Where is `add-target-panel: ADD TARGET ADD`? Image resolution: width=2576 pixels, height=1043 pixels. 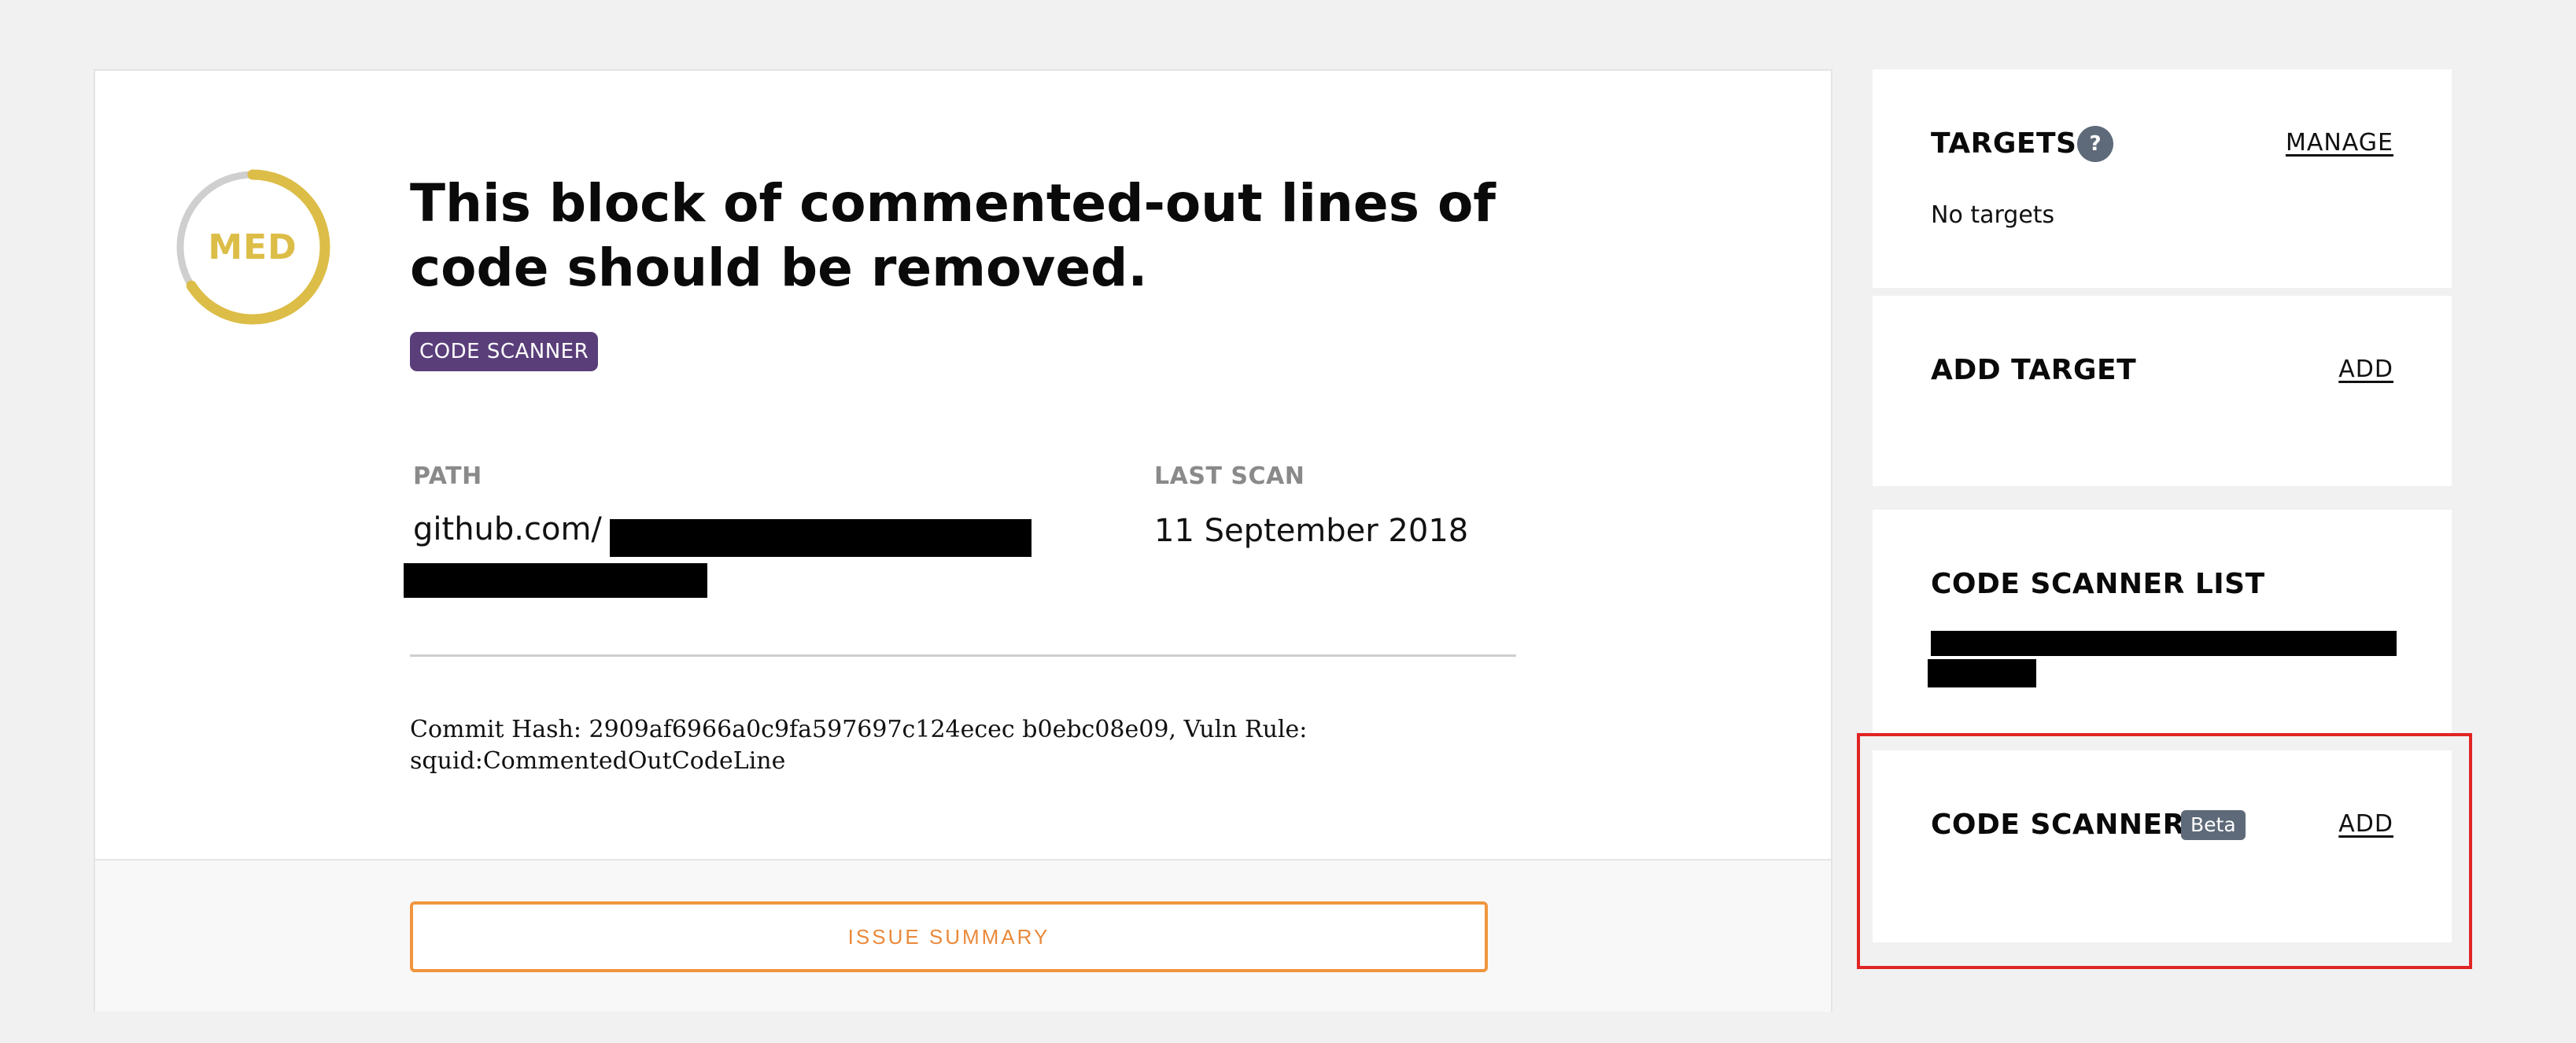 add-target-panel: ADD TARGET ADD is located at coordinates (2162, 391).